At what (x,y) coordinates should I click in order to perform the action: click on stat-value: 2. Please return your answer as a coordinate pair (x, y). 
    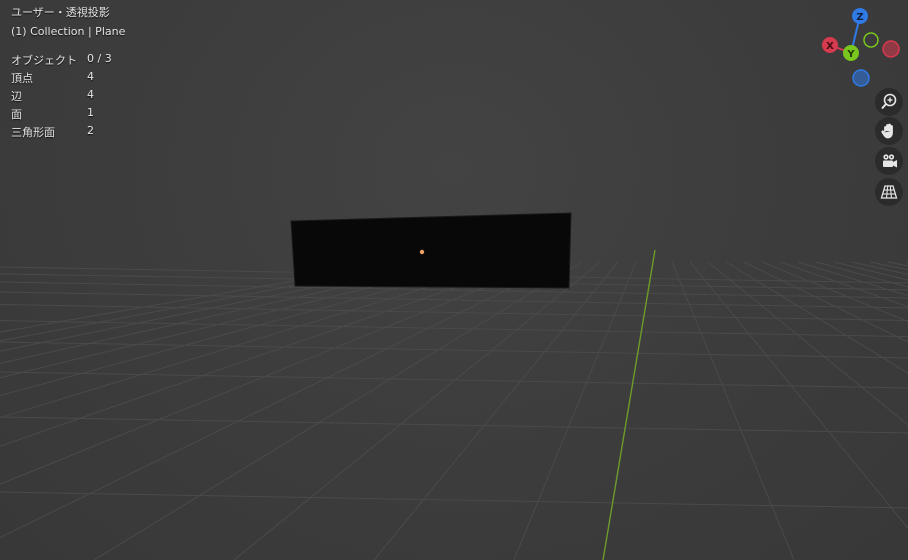
    Looking at the image, I should click on (90, 130).